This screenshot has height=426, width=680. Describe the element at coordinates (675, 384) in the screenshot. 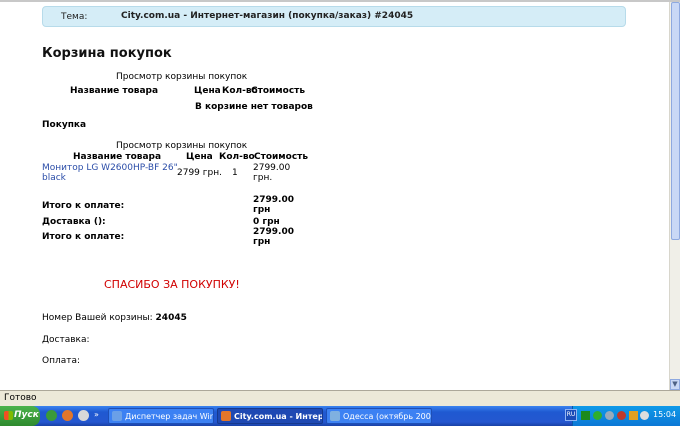

I see `scroll-down-arrow-icon: ▼` at that location.